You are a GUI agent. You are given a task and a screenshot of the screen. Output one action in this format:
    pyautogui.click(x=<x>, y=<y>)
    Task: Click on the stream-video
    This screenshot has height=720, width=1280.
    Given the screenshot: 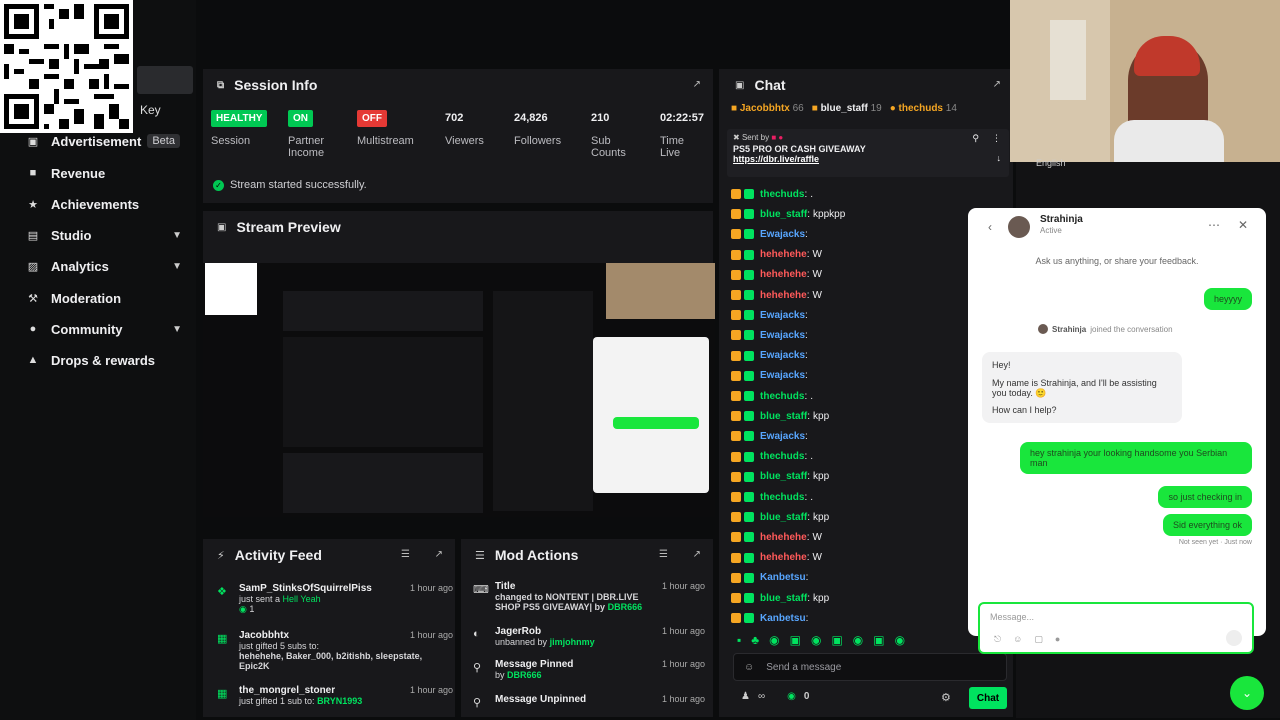 What is the action you would take?
    pyautogui.click(x=459, y=390)
    